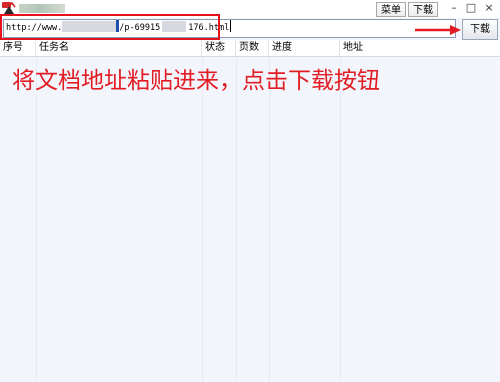  What do you see at coordinates (391, 9) in the screenshot?
I see `menu-button: 菜单` at bounding box center [391, 9].